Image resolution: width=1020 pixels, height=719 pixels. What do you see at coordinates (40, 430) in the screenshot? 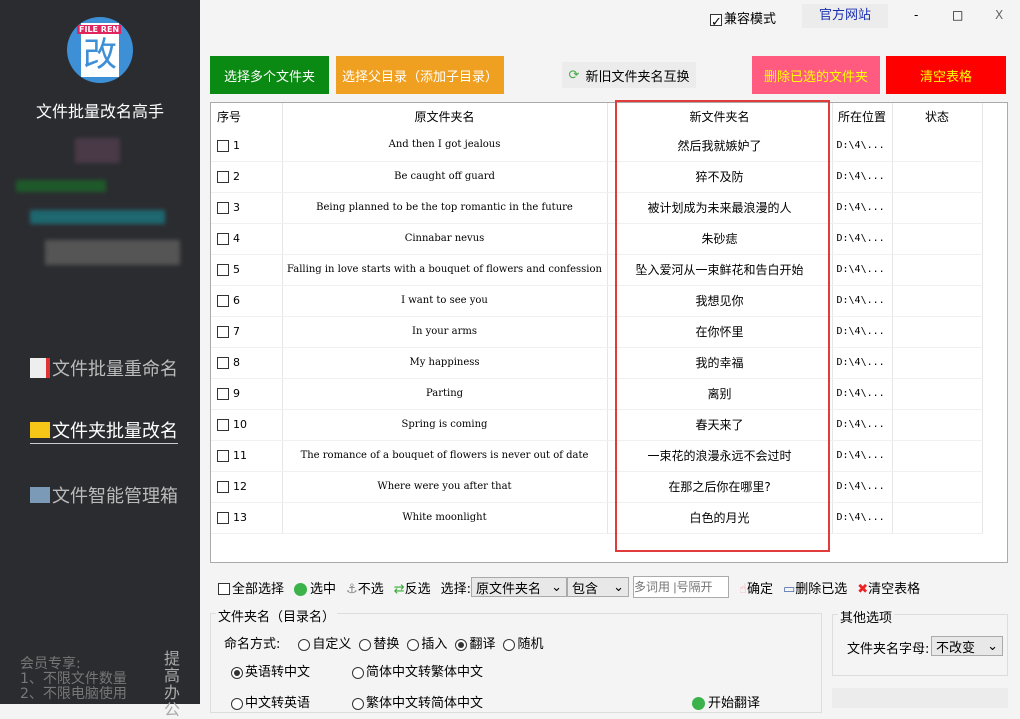
I see `folder-icon` at bounding box center [40, 430].